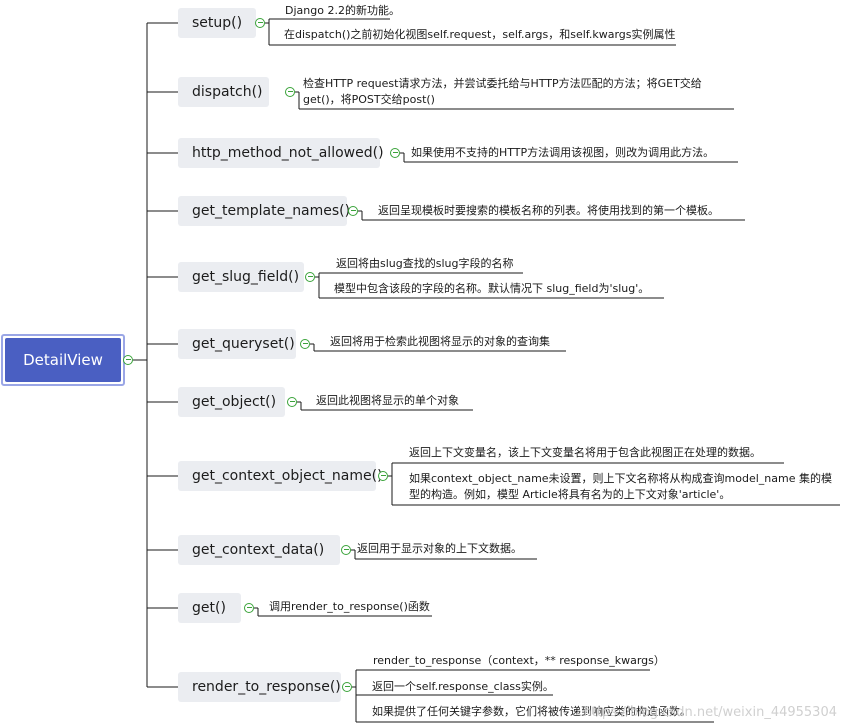 This screenshot has width=847, height=728. Describe the element at coordinates (231, 402) in the screenshot. I see `method-node-get-object: get_object()` at that location.